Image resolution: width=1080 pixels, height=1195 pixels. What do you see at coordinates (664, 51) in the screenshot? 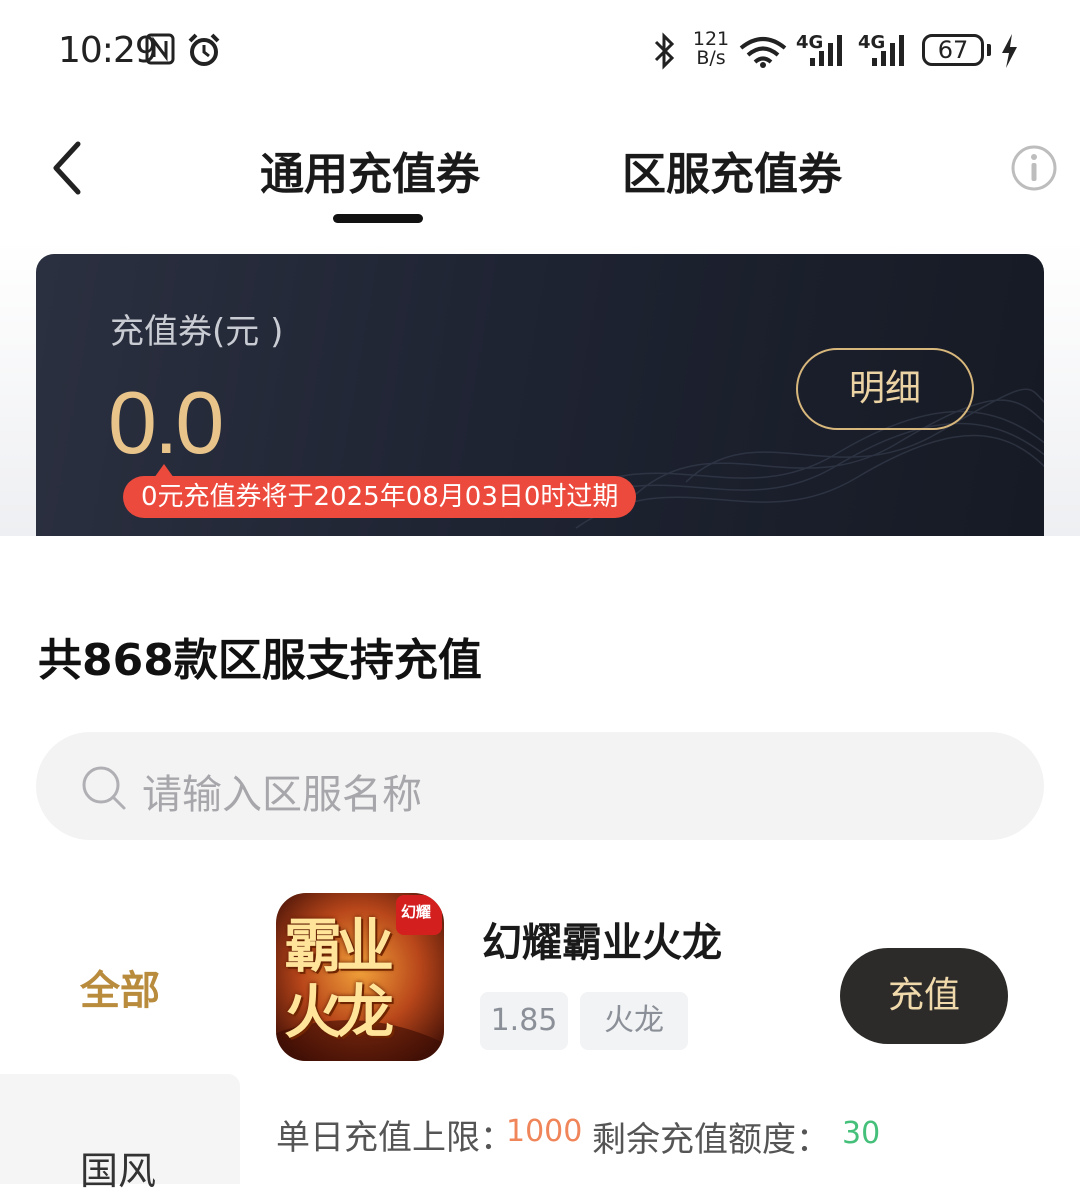
I see `bluetooth-icon` at bounding box center [664, 51].